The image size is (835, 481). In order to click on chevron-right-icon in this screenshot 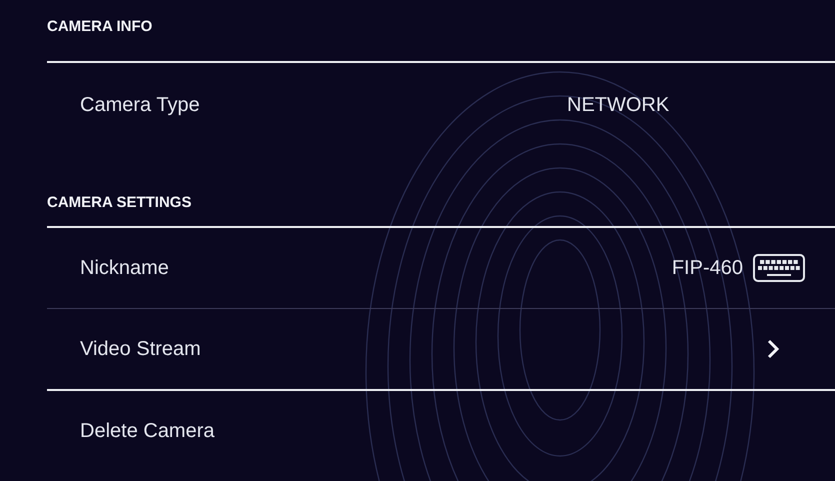, I will do `click(773, 349)`.